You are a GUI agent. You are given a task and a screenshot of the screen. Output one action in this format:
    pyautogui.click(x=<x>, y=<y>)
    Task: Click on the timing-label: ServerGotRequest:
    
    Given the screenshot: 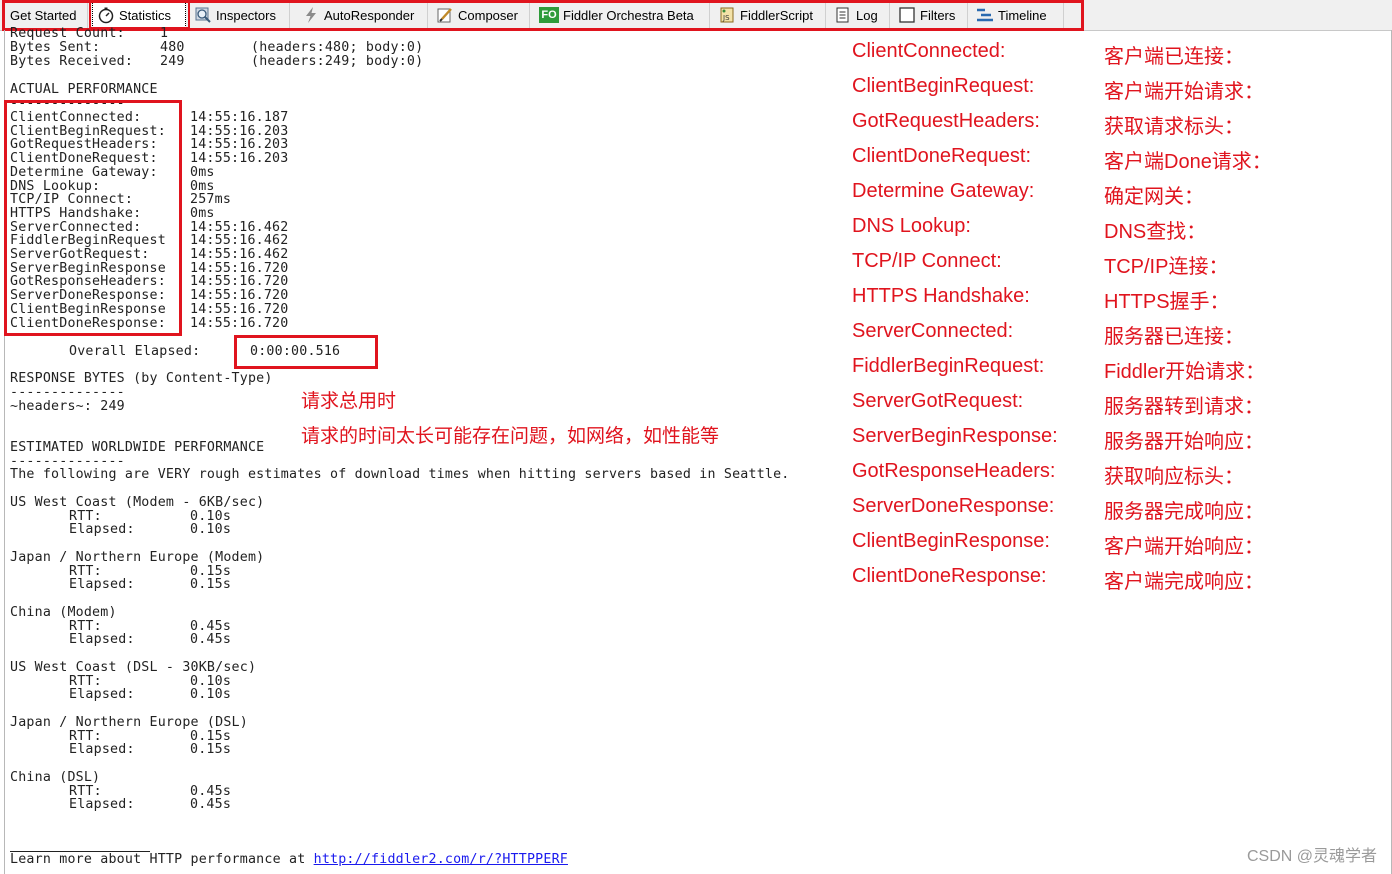 What is the action you would take?
    pyautogui.click(x=80, y=254)
    